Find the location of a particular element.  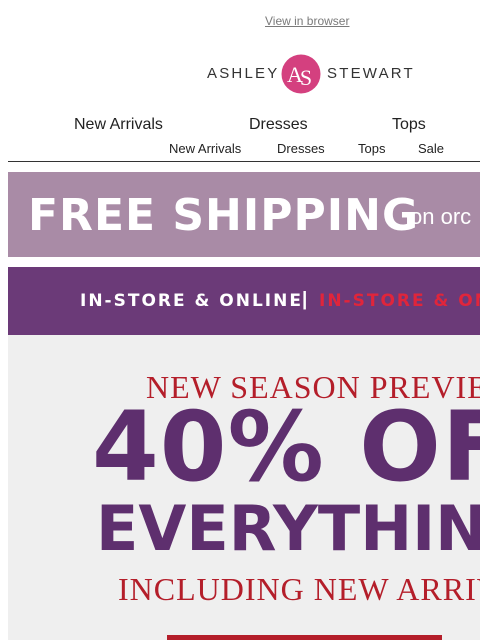

free-shipping-banner: FREE SHIPPING on orc is located at coordinates (244, 214).